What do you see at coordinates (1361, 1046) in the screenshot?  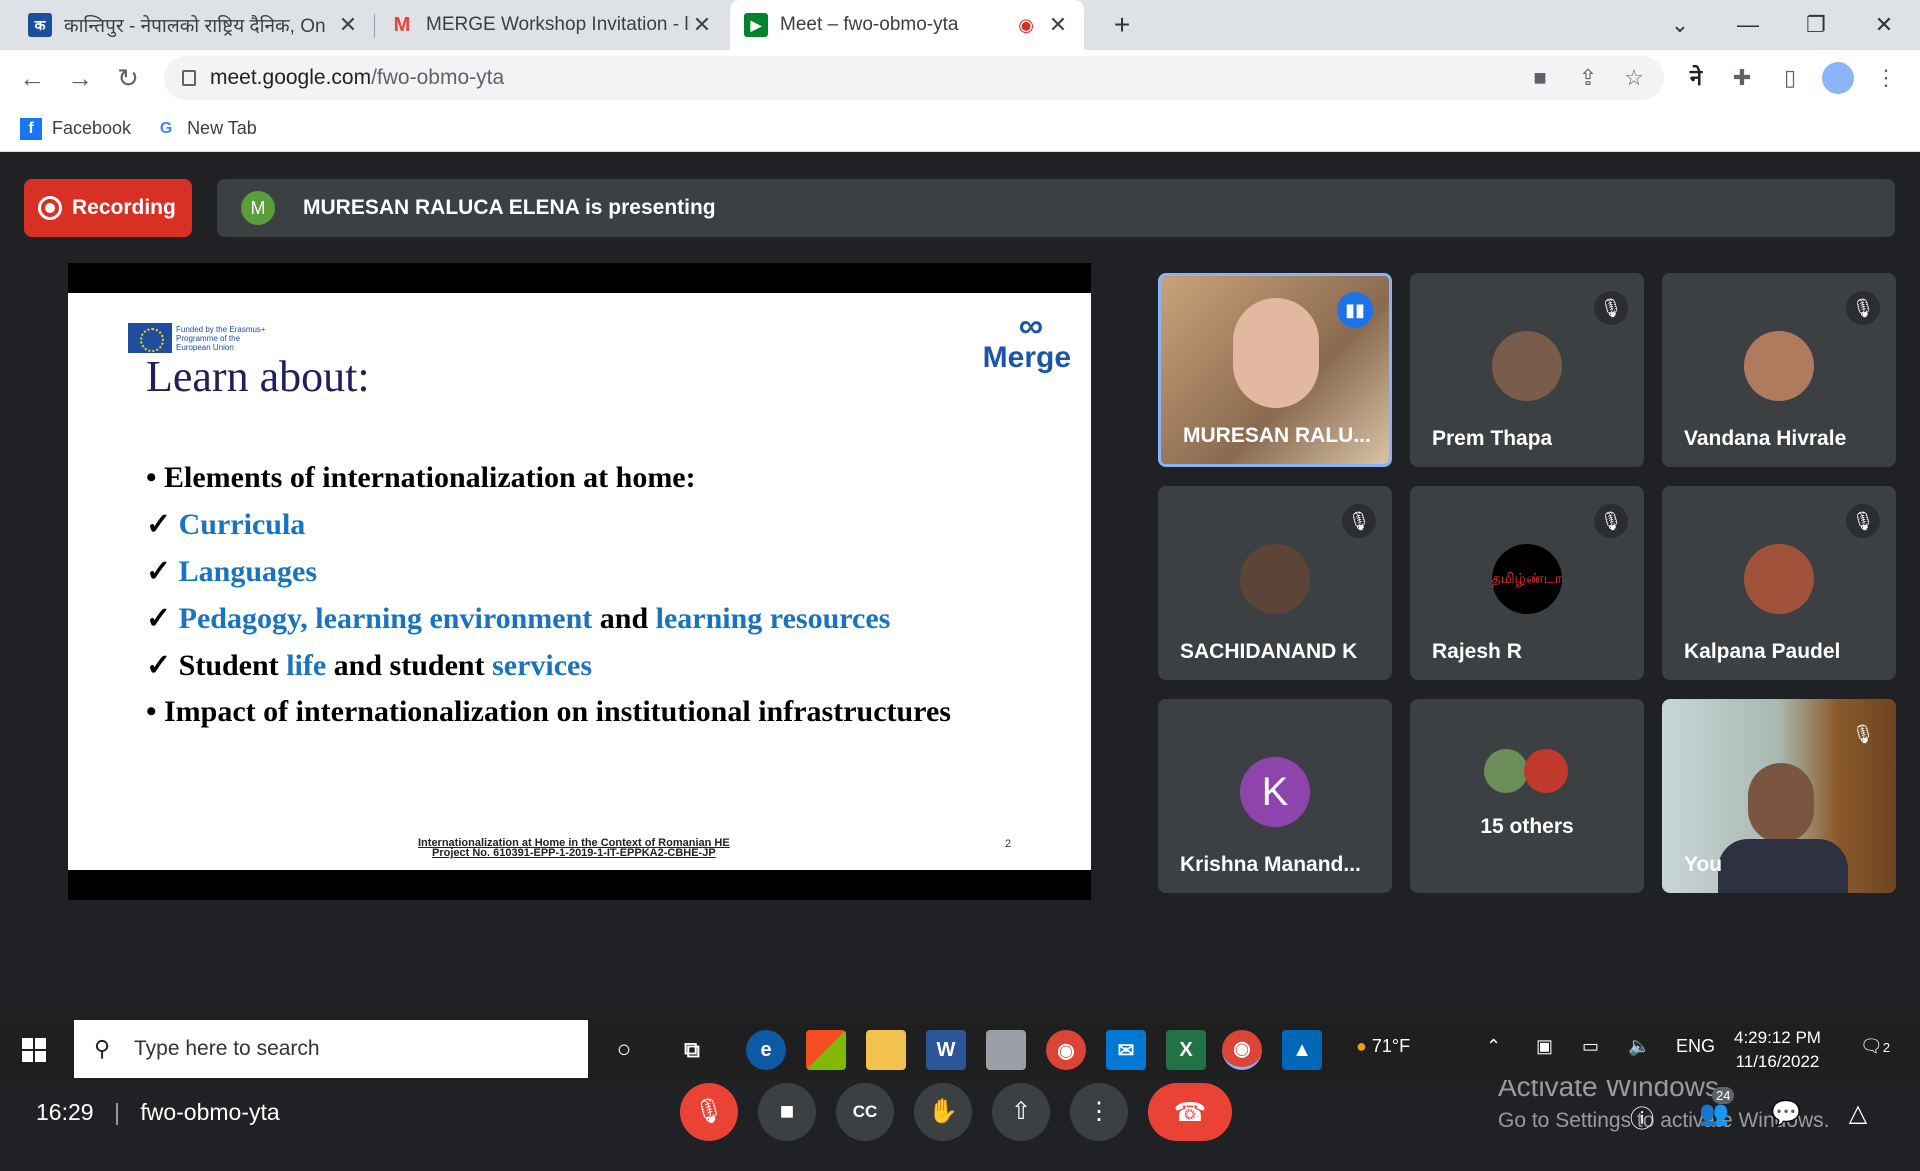 I see `sun-icon: ●` at bounding box center [1361, 1046].